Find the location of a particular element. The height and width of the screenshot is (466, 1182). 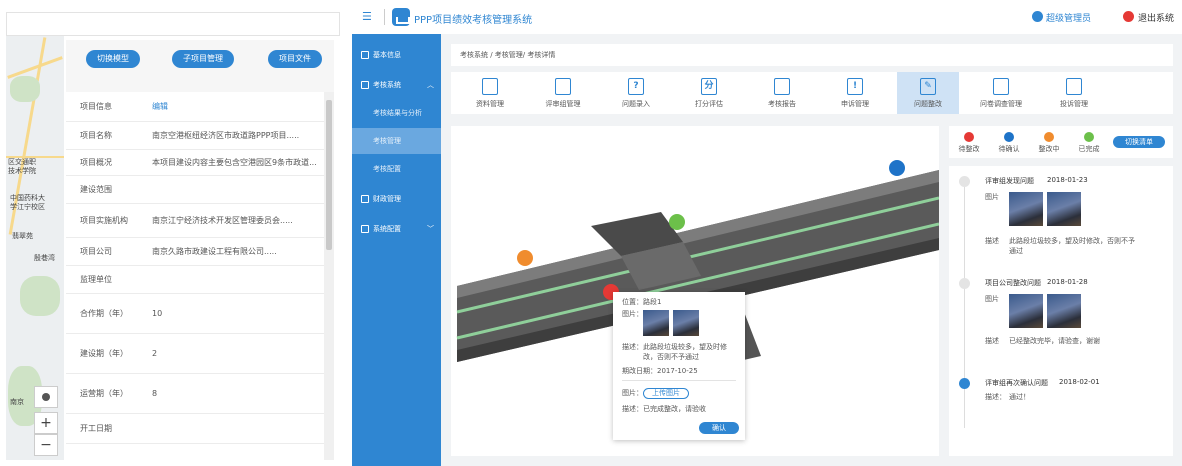

tool-label: 资料管理 is located at coordinates (490, 104).